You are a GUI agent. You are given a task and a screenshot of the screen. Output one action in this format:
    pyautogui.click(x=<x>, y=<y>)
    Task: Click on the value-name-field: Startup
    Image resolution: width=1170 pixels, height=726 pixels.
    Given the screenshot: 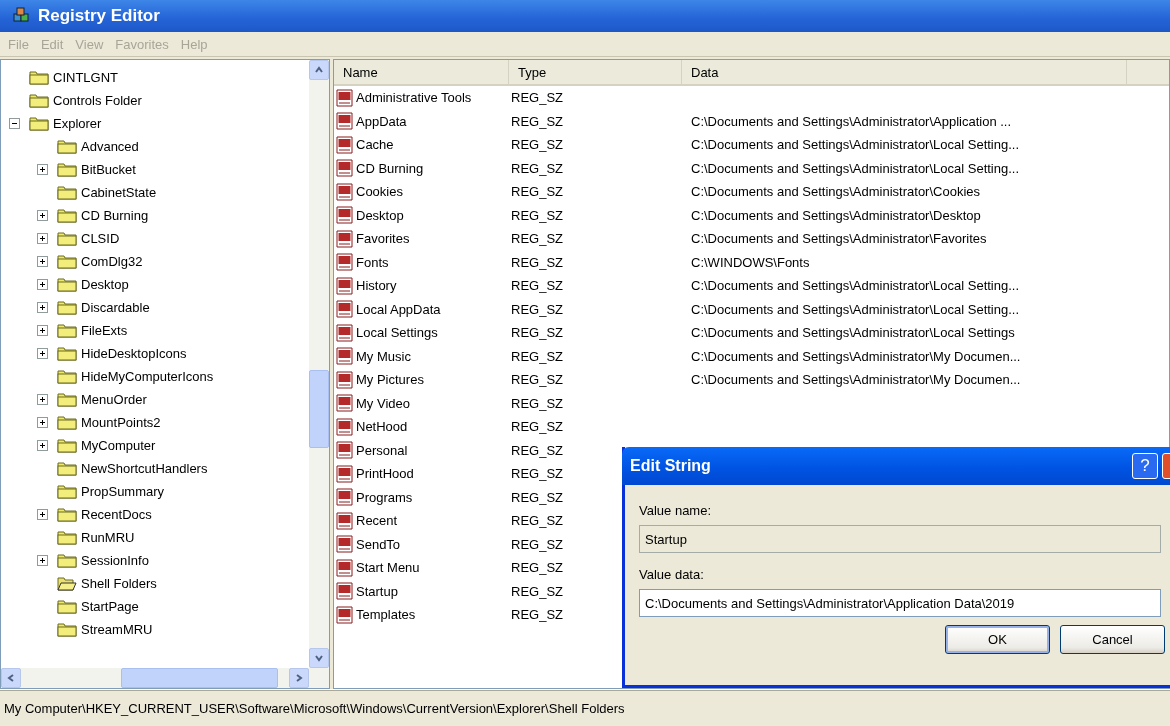 What is the action you would take?
    pyautogui.click(x=900, y=539)
    